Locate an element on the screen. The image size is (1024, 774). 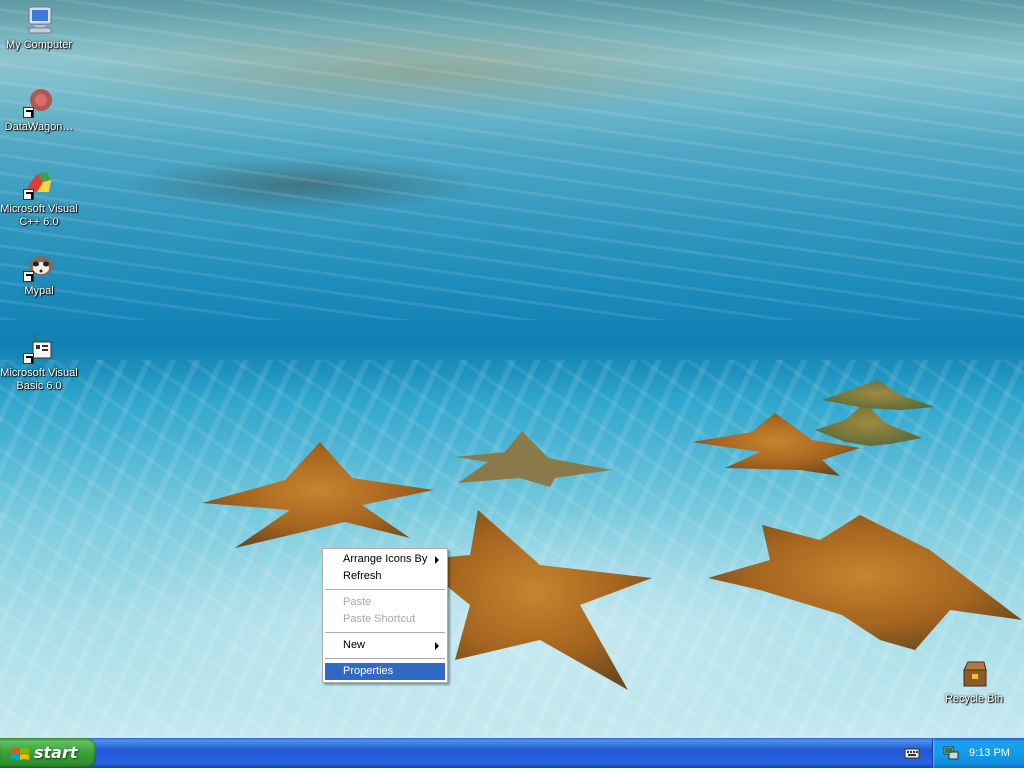
menu-item-label: Arrange Icons By is located at coordinates (385, 559).